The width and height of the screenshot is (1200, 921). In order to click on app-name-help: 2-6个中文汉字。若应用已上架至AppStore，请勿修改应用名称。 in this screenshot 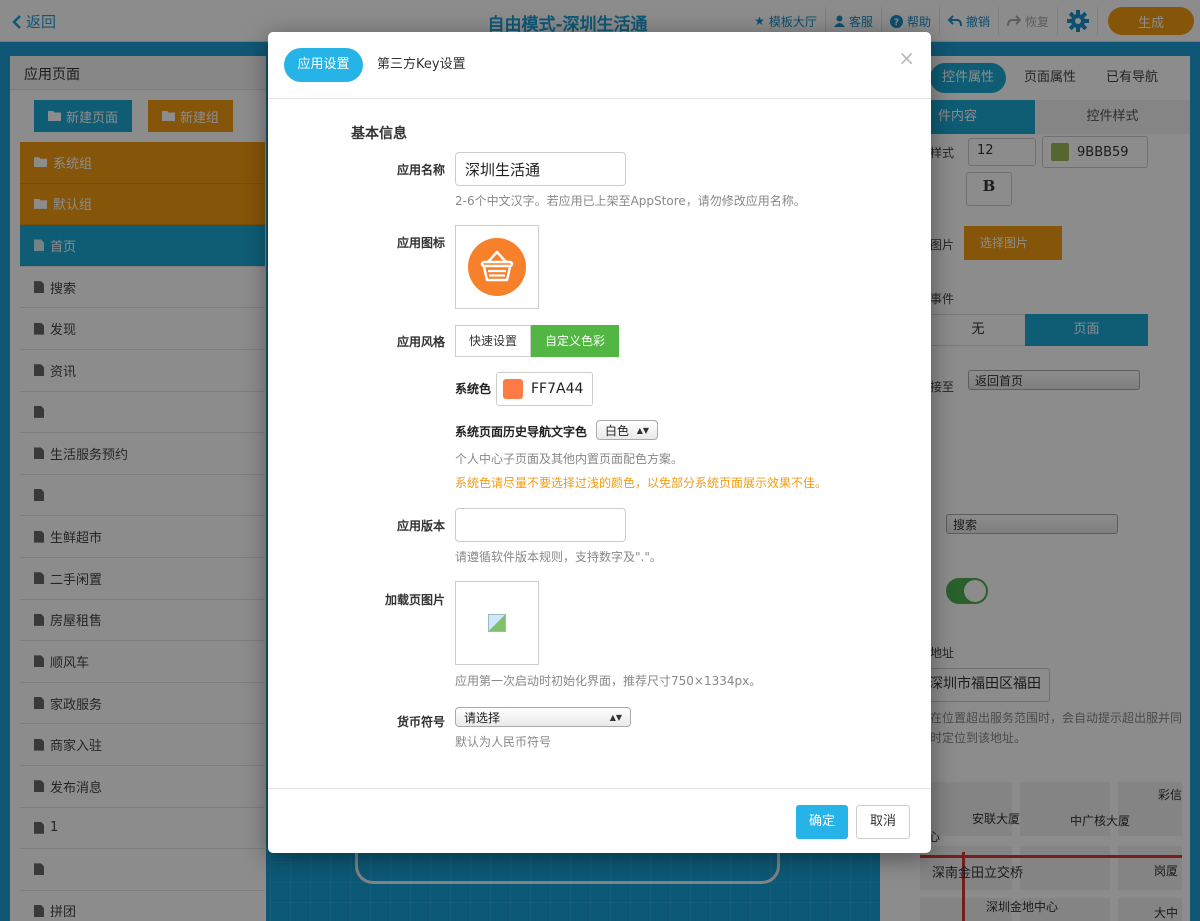, I will do `click(630, 201)`.